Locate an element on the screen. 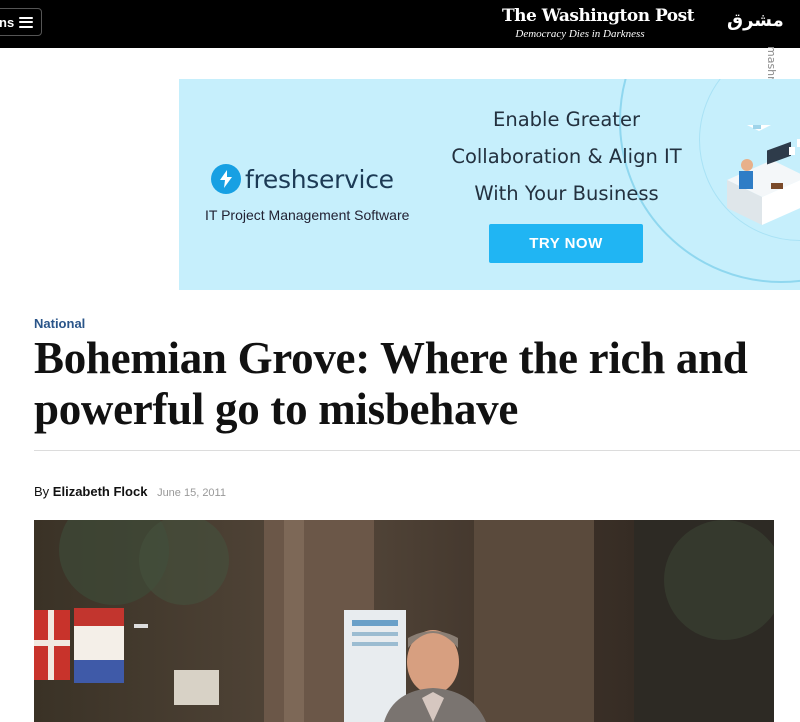 Image resolution: width=800 pixels, height=722 pixels. logo-name: The Washington Post is located at coordinates (598, 16).